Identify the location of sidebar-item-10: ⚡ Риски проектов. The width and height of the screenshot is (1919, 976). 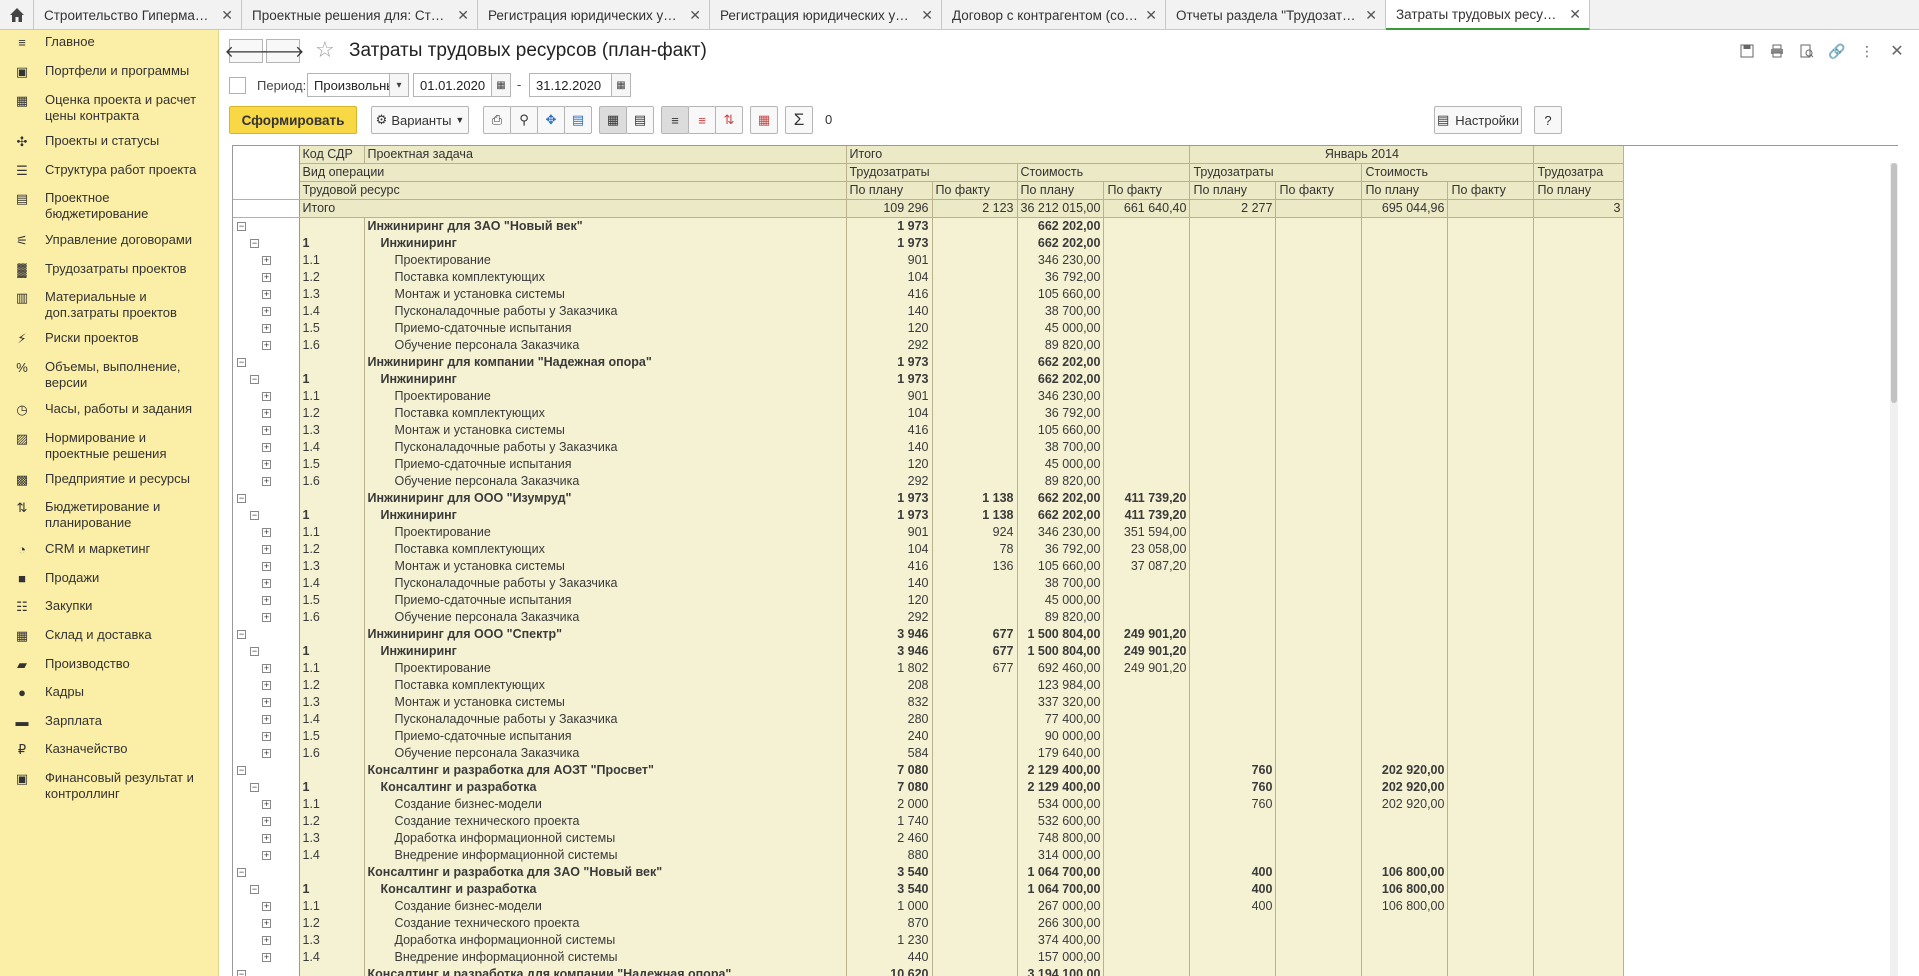
(109, 339).